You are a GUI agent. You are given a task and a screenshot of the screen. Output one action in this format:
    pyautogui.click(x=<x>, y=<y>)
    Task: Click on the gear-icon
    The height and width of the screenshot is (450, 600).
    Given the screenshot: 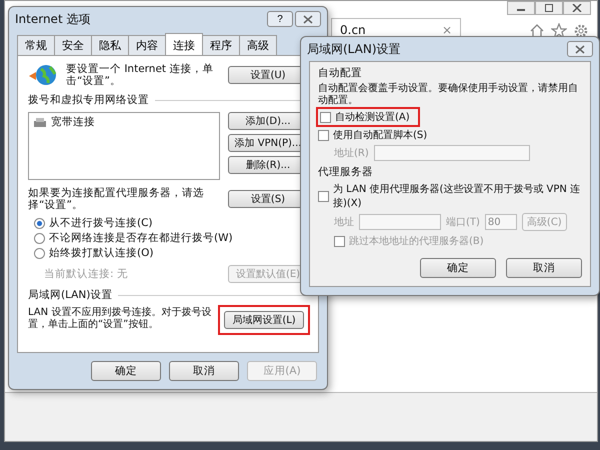 What is the action you would take?
    pyautogui.click(x=581, y=31)
    